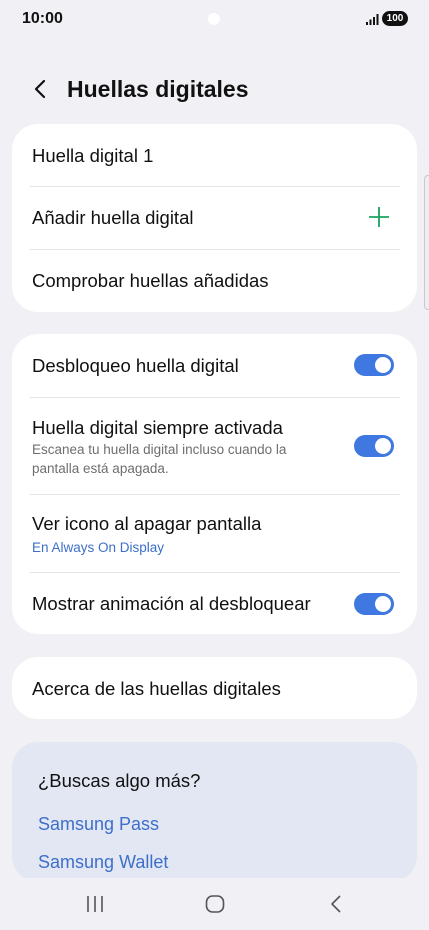 The image size is (429, 930). I want to click on list-item-add-fingerprint: Añadir huella digital, so click(214, 218).